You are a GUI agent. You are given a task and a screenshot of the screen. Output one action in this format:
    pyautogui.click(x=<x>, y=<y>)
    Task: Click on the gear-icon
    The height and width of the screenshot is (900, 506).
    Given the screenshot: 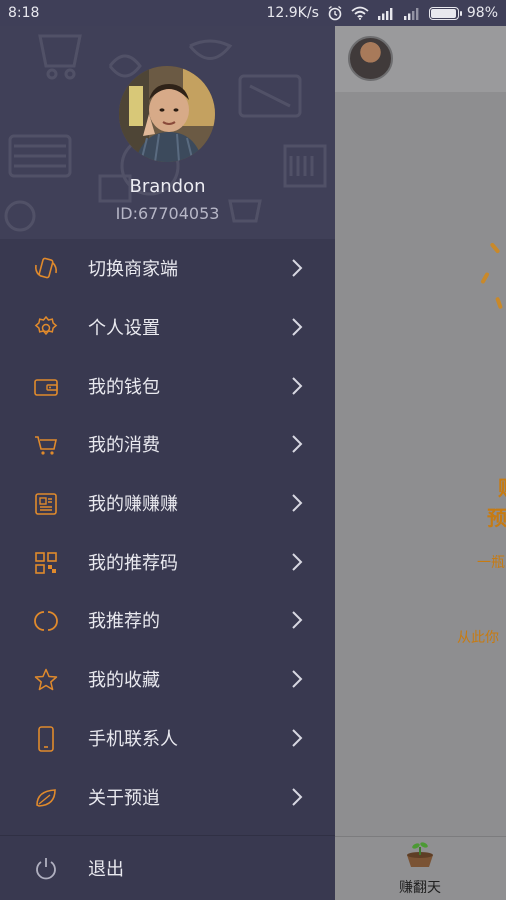 What is the action you would take?
    pyautogui.click(x=46, y=325)
    